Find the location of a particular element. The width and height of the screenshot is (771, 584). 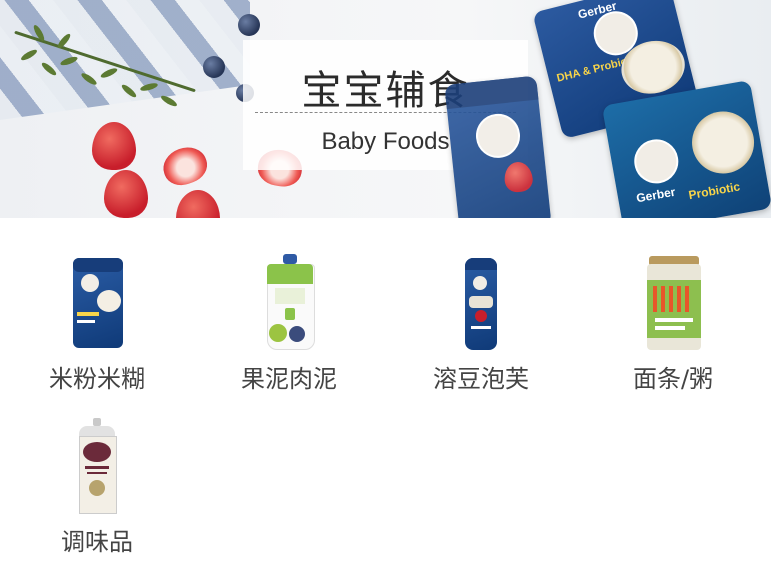

category-label: 调味品 is located at coordinates (97, 542).